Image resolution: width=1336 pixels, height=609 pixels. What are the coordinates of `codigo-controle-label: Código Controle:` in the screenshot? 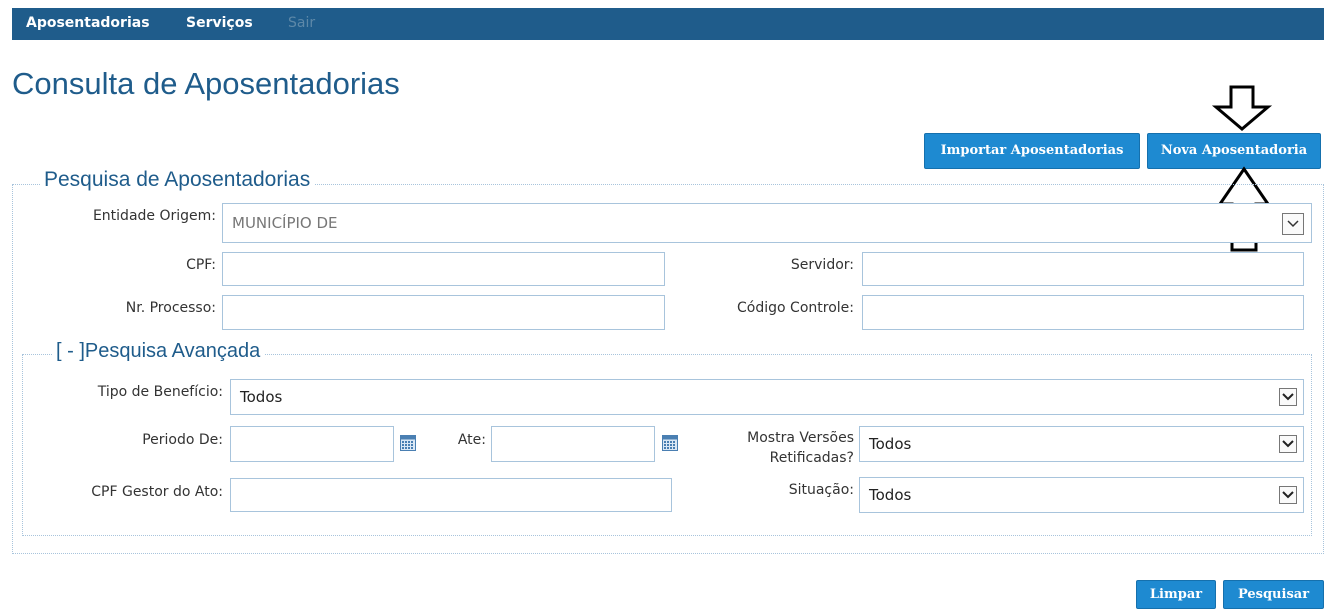 It's located at (795, 308).